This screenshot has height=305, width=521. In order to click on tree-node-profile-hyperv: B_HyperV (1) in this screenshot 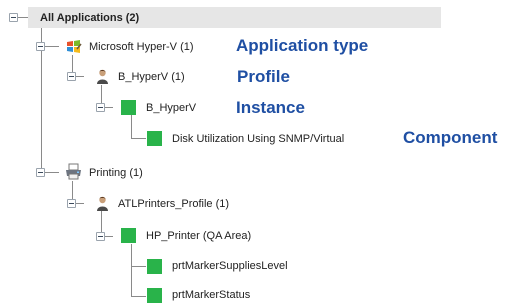, I will do `click(151, 77)`.